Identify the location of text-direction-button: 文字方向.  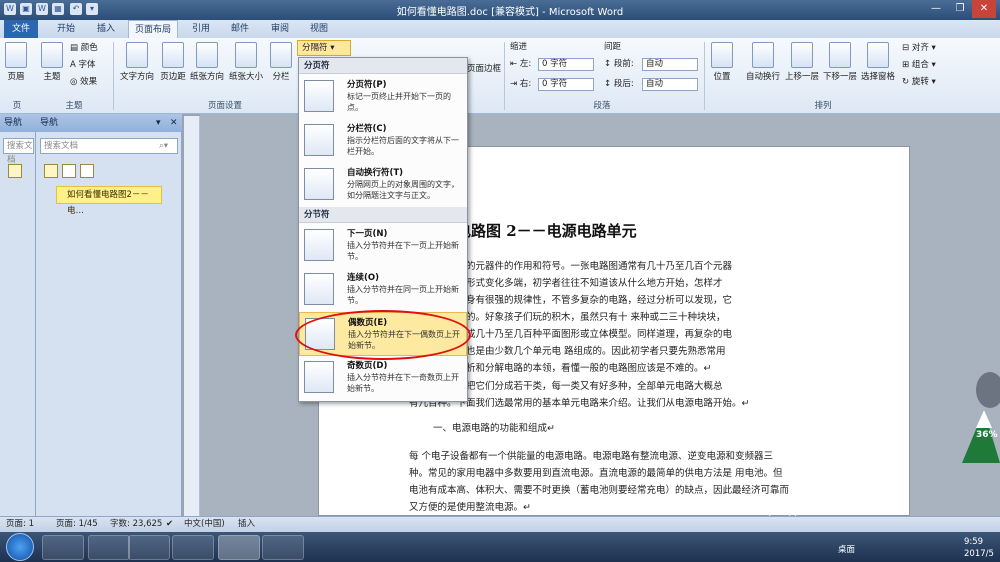
(137, 68).